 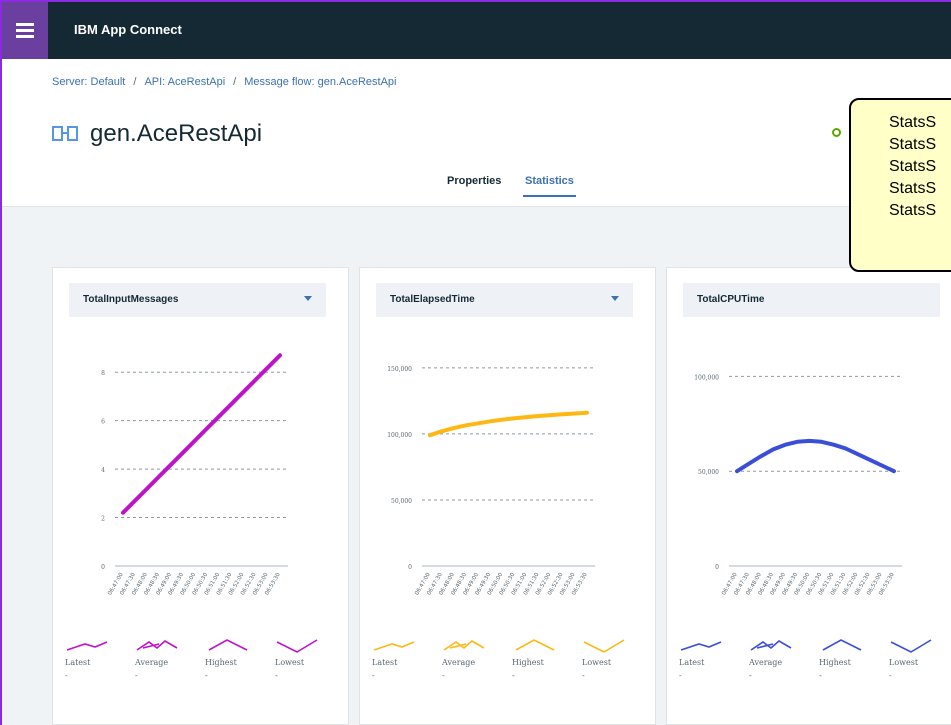 I want to click on y-tick-label: 4, so click(x=103, y=470).